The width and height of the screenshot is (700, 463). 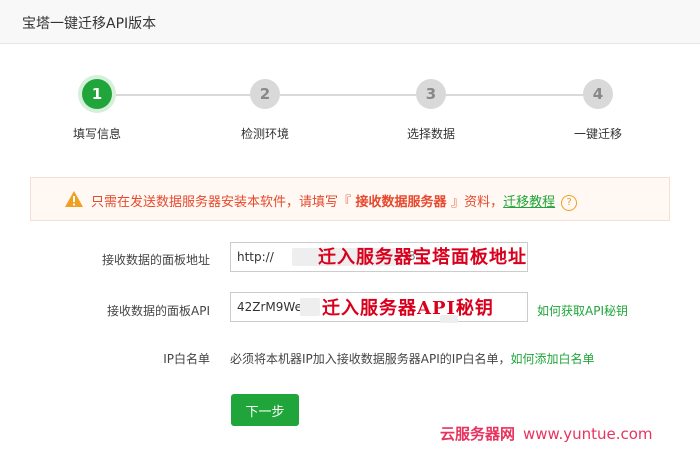 I want to click on next-step-button: 下一步, so click(x=265, y=410).